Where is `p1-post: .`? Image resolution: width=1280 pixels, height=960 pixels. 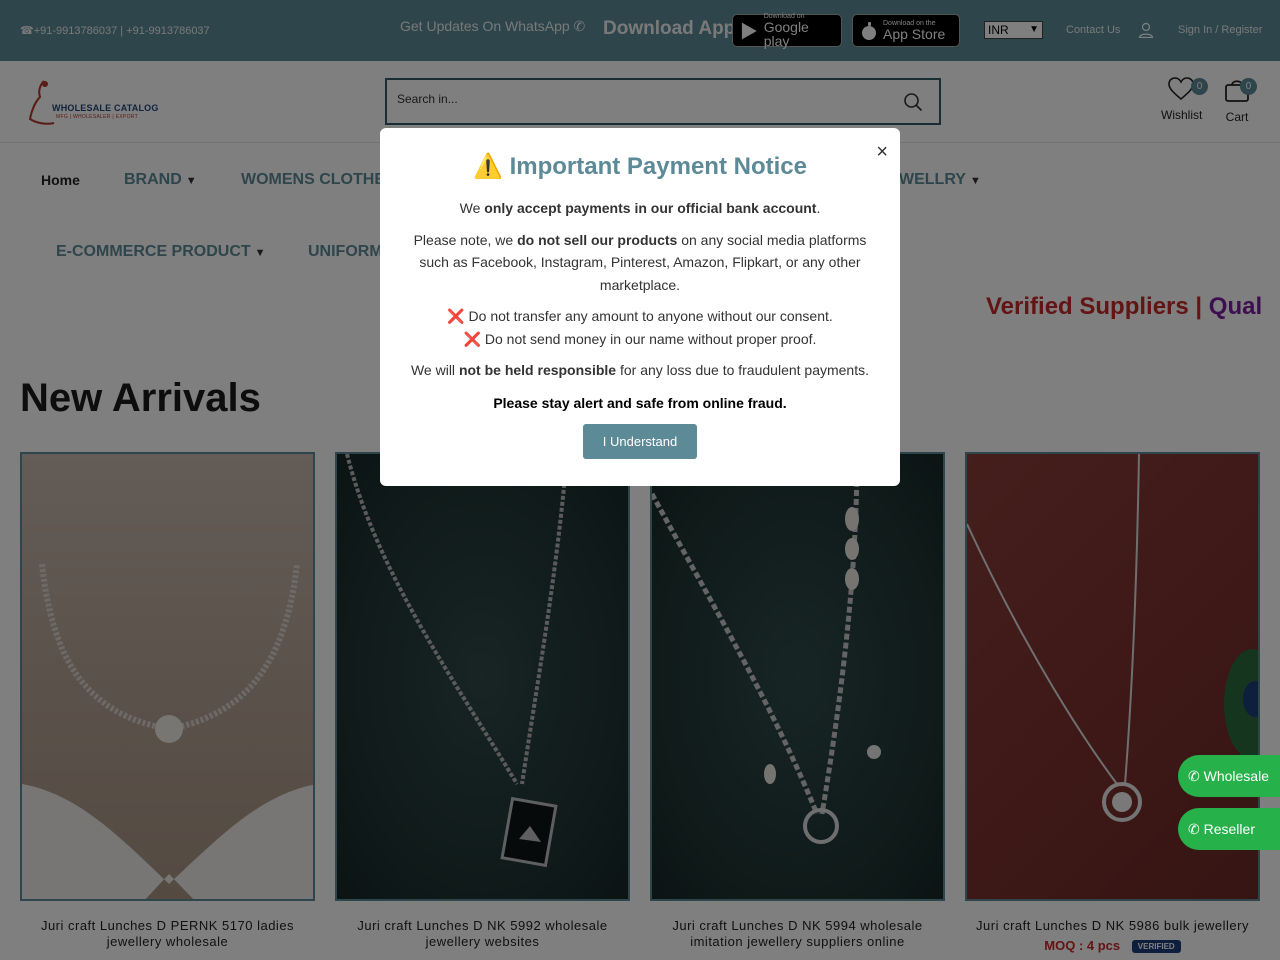 p1-post: . is located at coordinates (818, 208).